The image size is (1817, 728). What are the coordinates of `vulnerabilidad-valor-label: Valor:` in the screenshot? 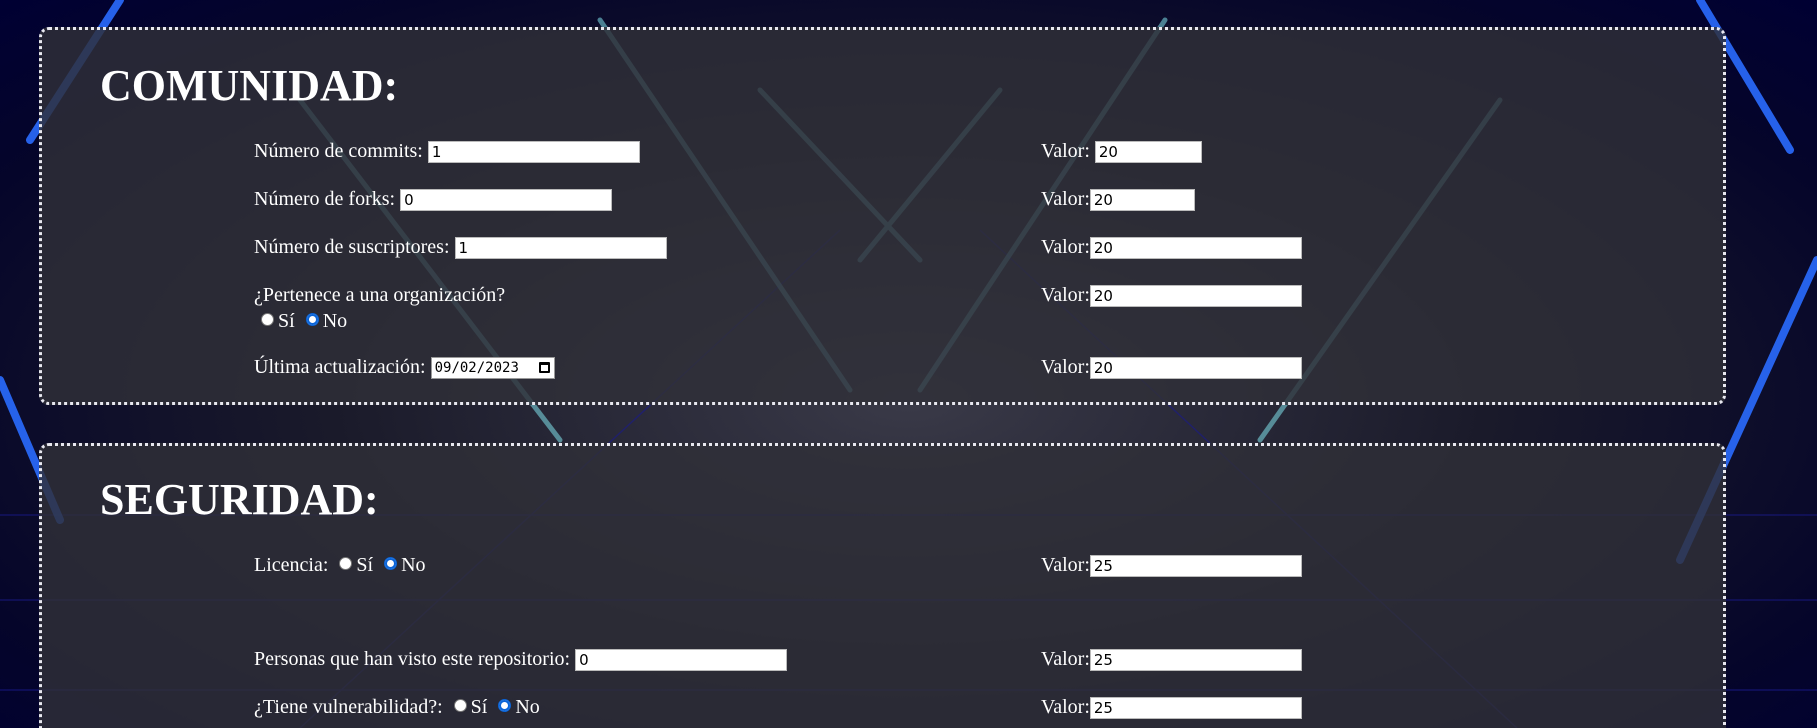 It's located at (1065, 707).